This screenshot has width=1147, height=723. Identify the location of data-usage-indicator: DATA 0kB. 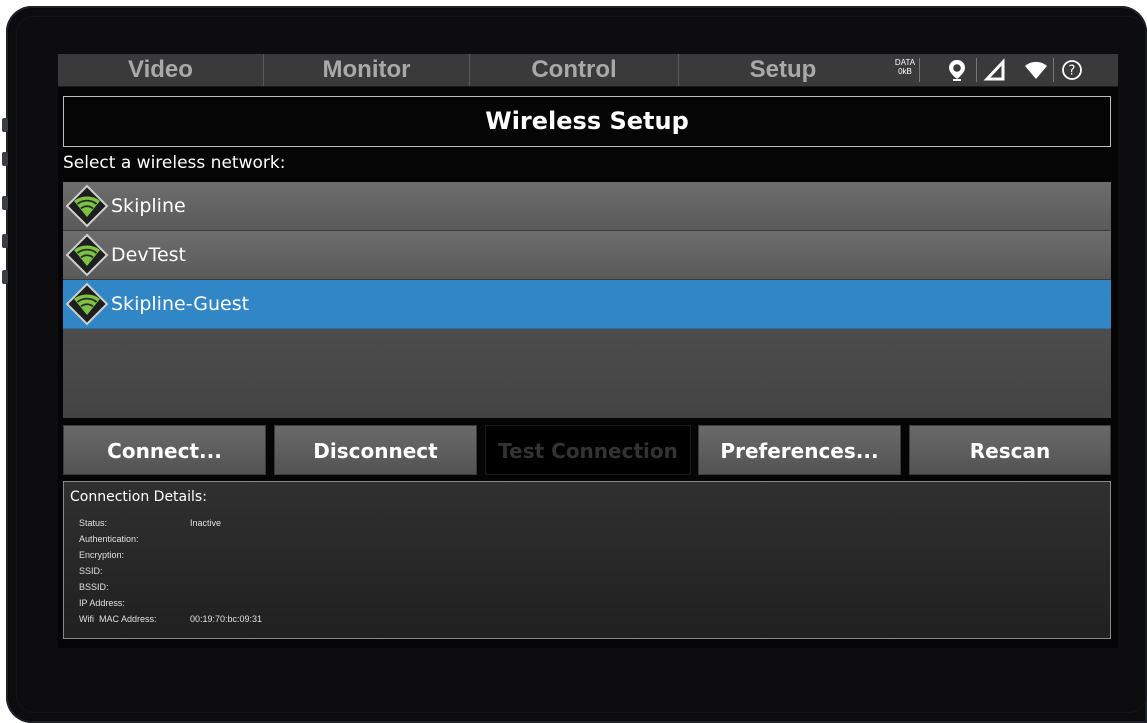
(905, 70).